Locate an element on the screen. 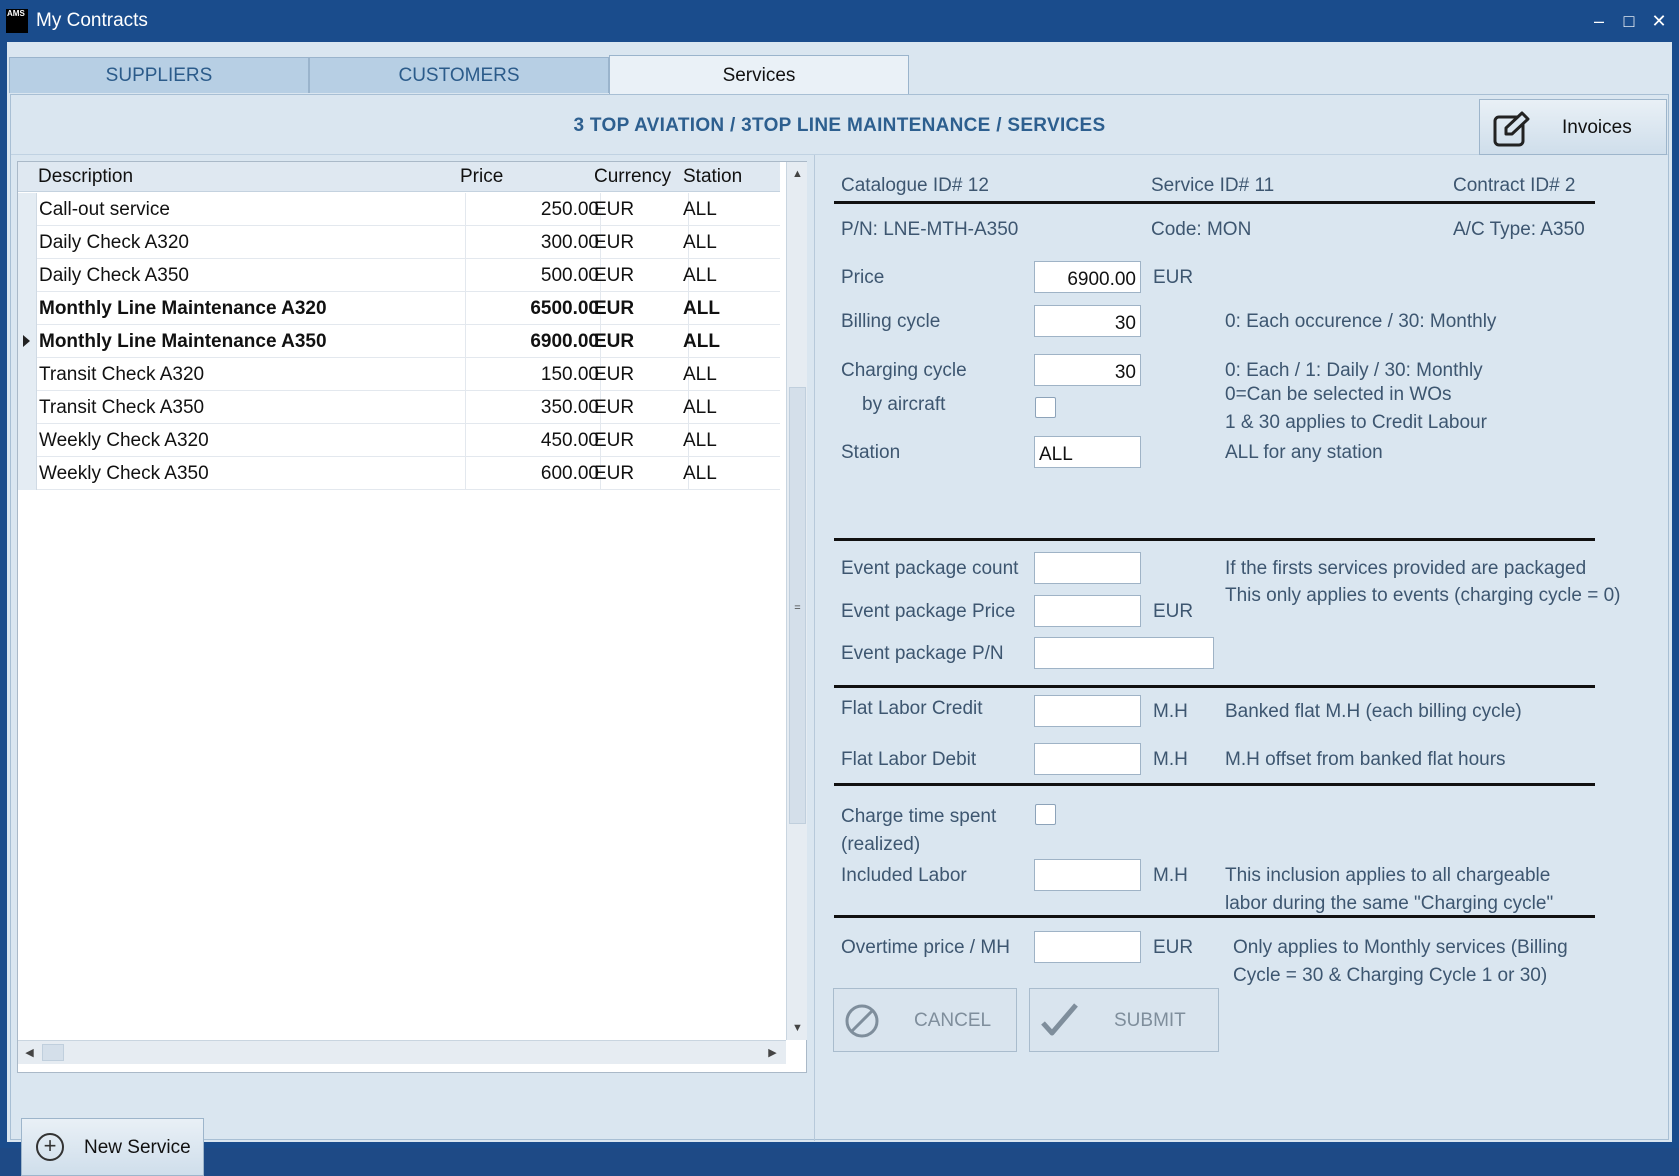  service-id: Service ID# 11 is located at coordinates (1213, 185).